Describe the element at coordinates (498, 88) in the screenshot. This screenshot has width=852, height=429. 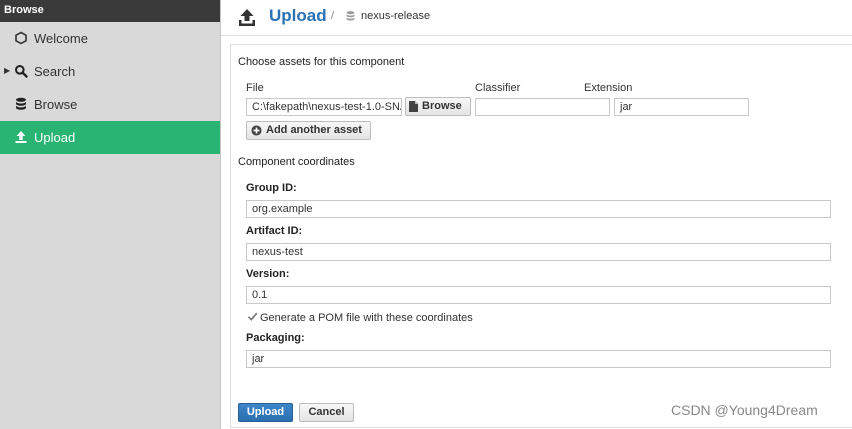
I see `classifier-label: Classifier` at that location.